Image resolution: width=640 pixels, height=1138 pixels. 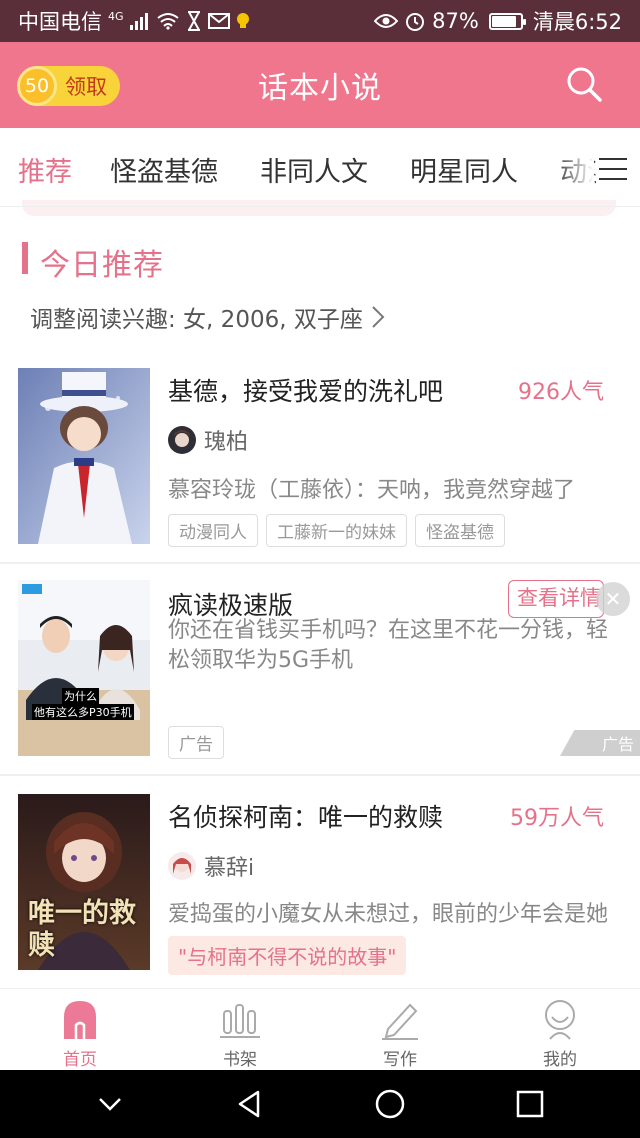 I want to click on tag: 工藤新一的妹妹, so click(x=336, y=530).